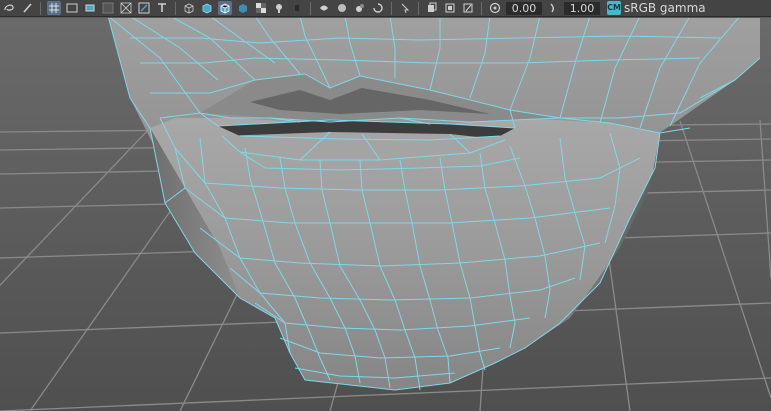 The image size is (771, 411). What do you see at coordinates (27, 8) in the screenshot?
I see `paint-brush-icon` at bounding box center [27, 8].